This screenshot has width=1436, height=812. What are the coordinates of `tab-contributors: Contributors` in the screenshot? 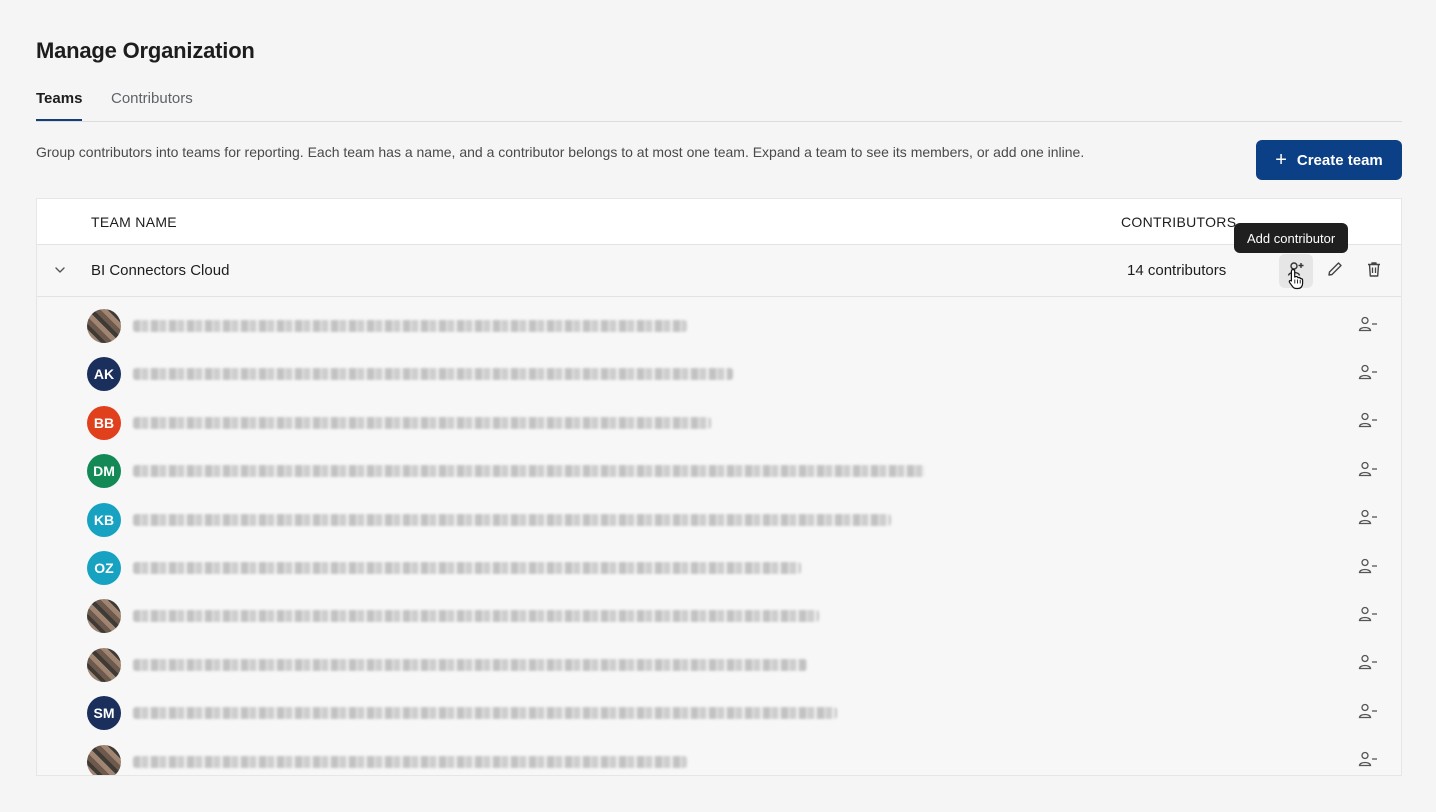 It's located at (152, 104).